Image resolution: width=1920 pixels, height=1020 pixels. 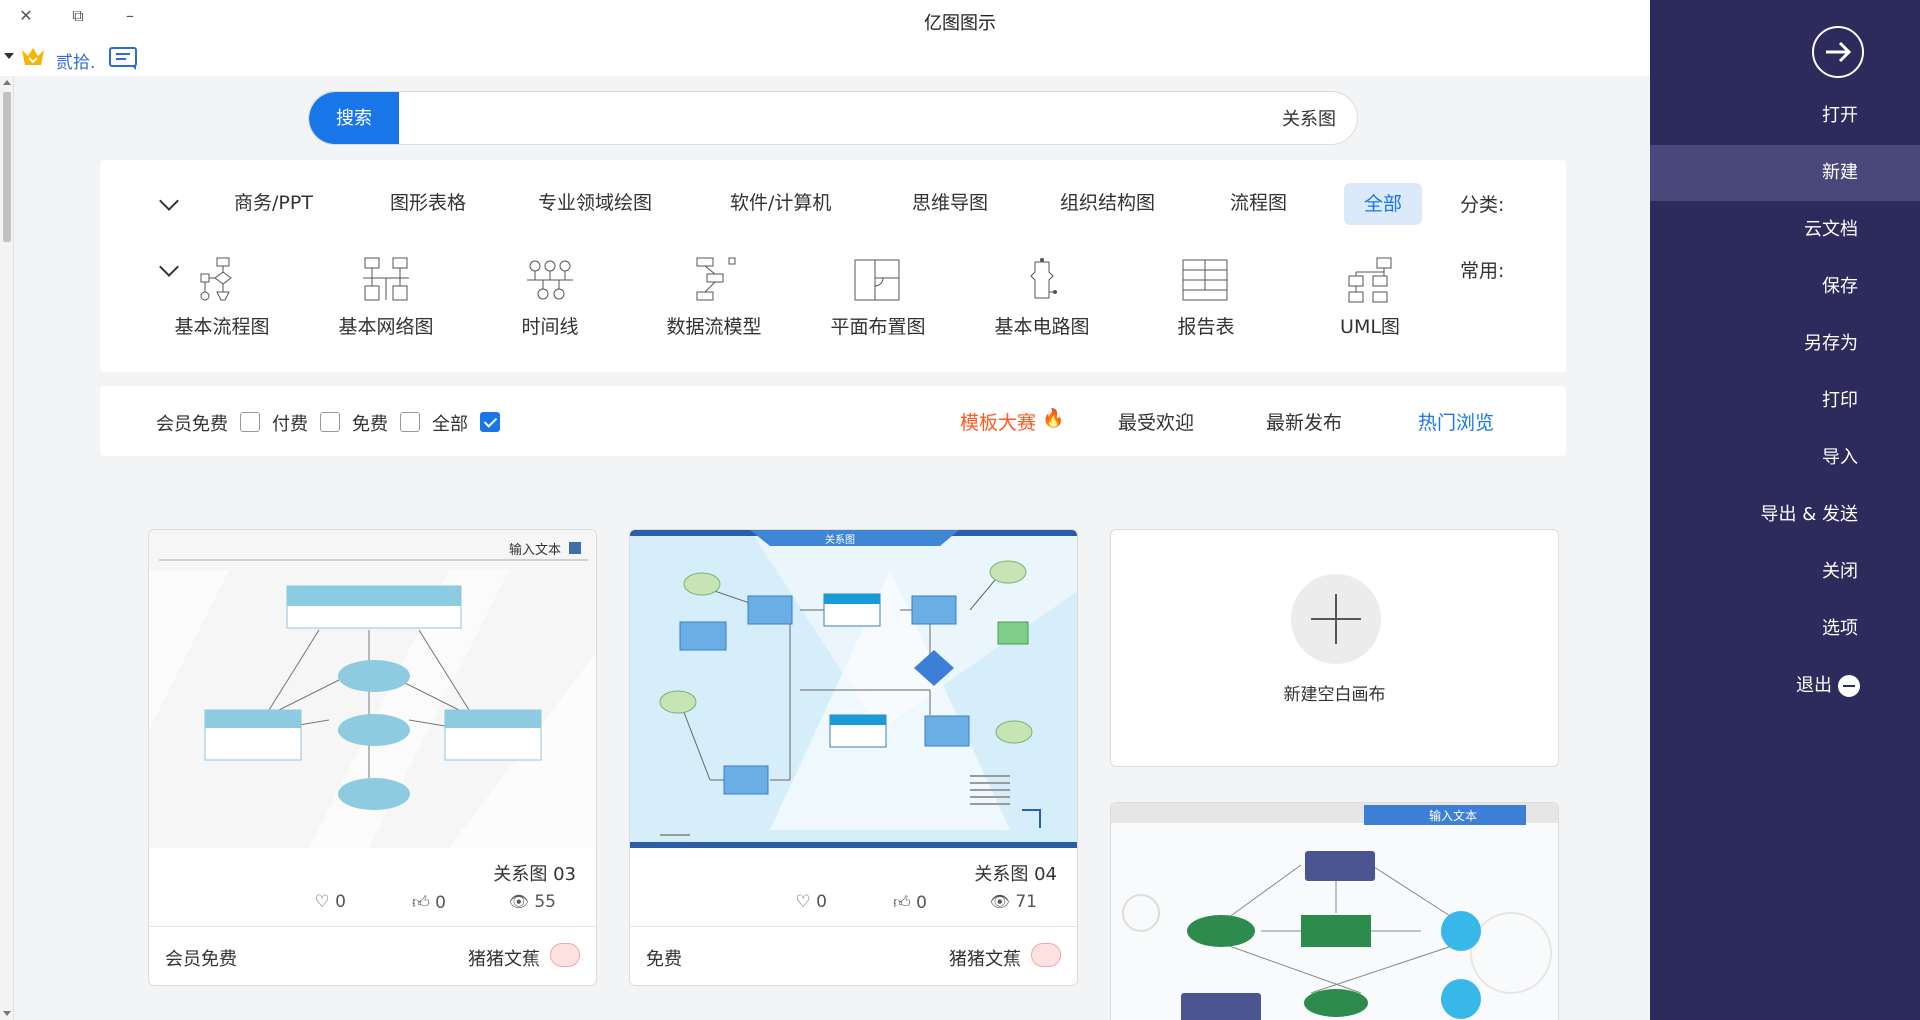 I want to click on filter-all-checkbox, so click(x=490, y=422).